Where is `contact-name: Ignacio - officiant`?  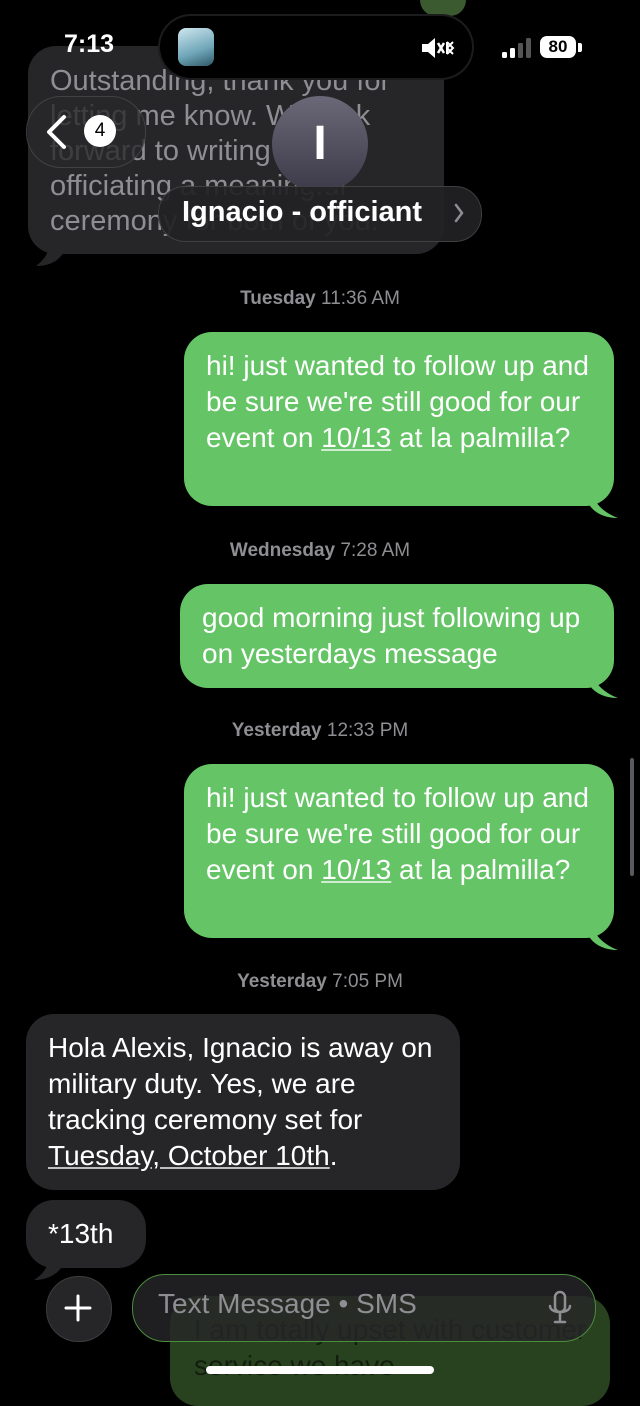 contact-name: Ignacio - officiant is located at coordinates (302, 212).